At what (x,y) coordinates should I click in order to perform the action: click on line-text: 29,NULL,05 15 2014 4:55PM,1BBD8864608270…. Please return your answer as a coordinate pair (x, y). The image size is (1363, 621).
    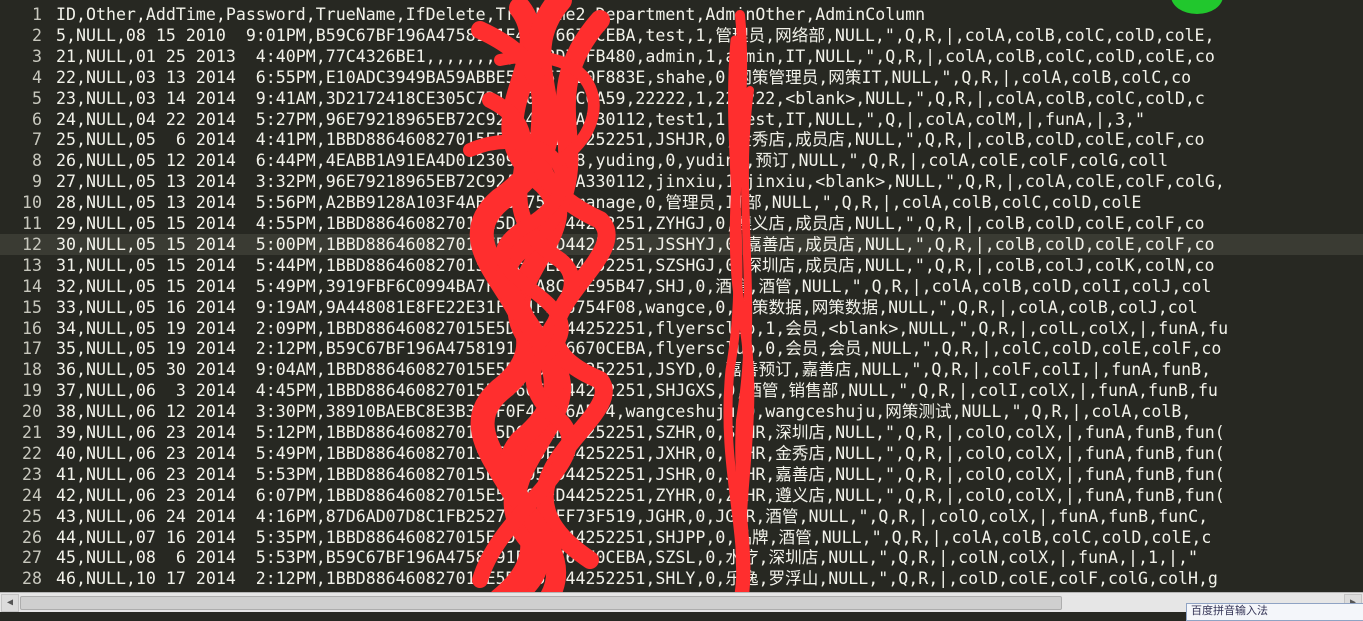
    Looking at the image, I should click on (630, 223).